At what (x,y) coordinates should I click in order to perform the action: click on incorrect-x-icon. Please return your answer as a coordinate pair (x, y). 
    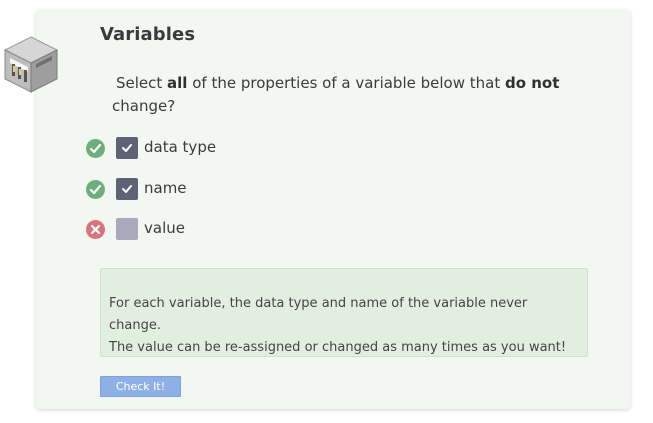
    Looking at the image, I should click on (95, 229).